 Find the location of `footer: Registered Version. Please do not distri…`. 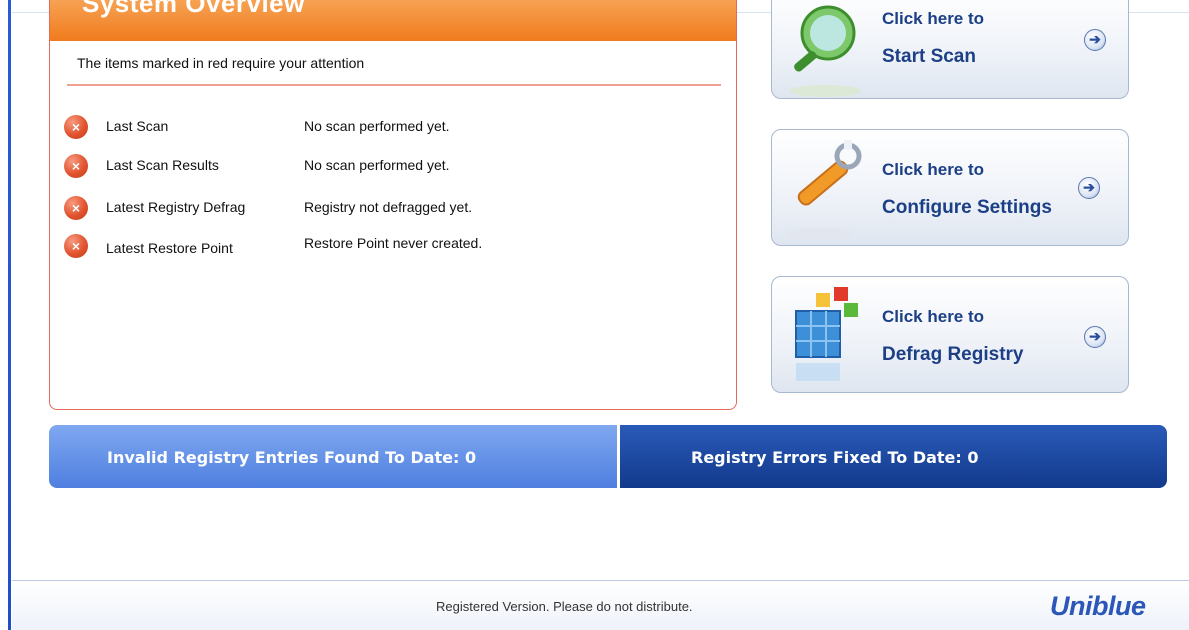

footer: Registered Version. Please do not distri… is located at coordinates (600, 605).